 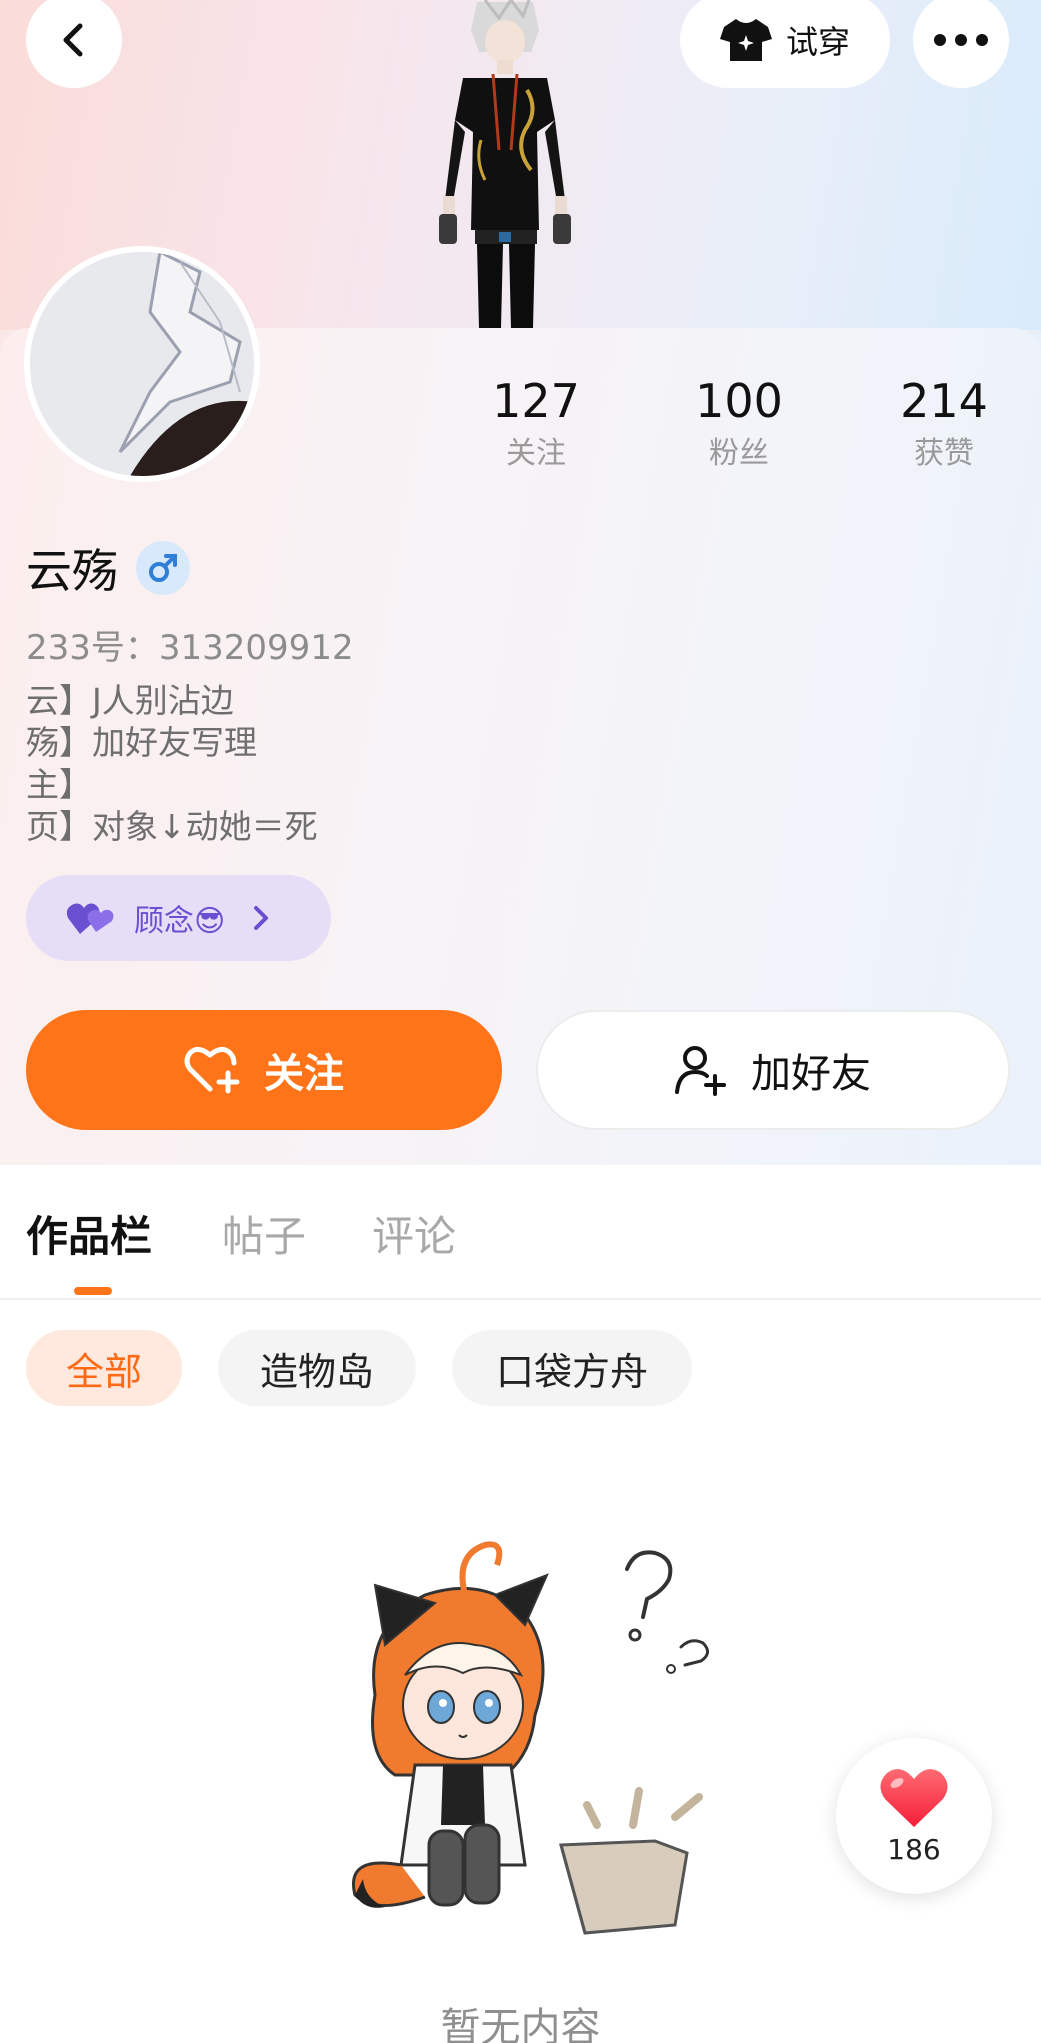 I want to click on bio-line: 页】对象↓动她＝死, so click(x=172, y=826).